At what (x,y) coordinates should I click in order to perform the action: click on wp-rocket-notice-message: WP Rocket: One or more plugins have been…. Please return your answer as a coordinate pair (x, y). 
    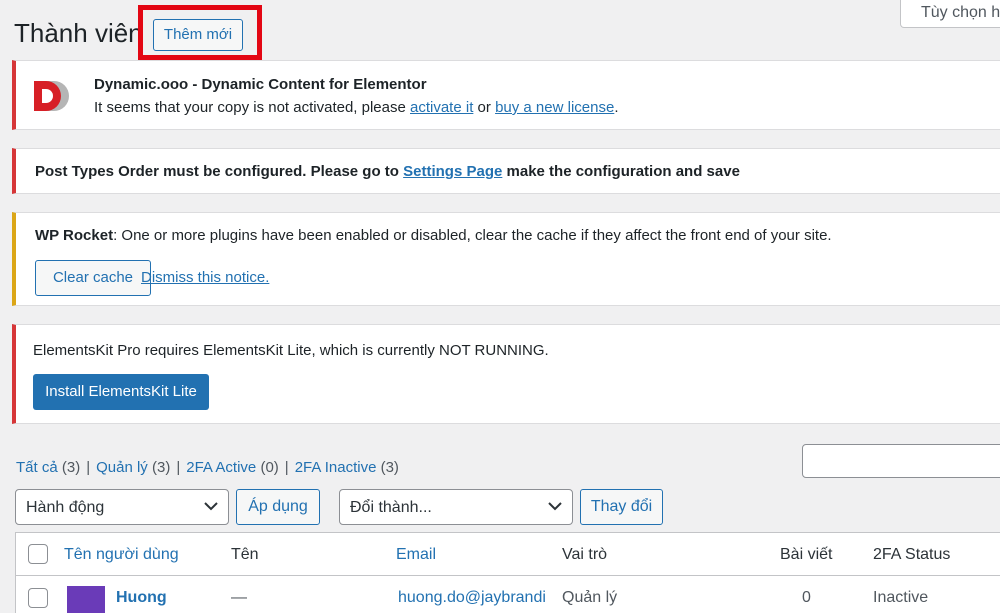
    Looking at the image, I should click on (433, 235).